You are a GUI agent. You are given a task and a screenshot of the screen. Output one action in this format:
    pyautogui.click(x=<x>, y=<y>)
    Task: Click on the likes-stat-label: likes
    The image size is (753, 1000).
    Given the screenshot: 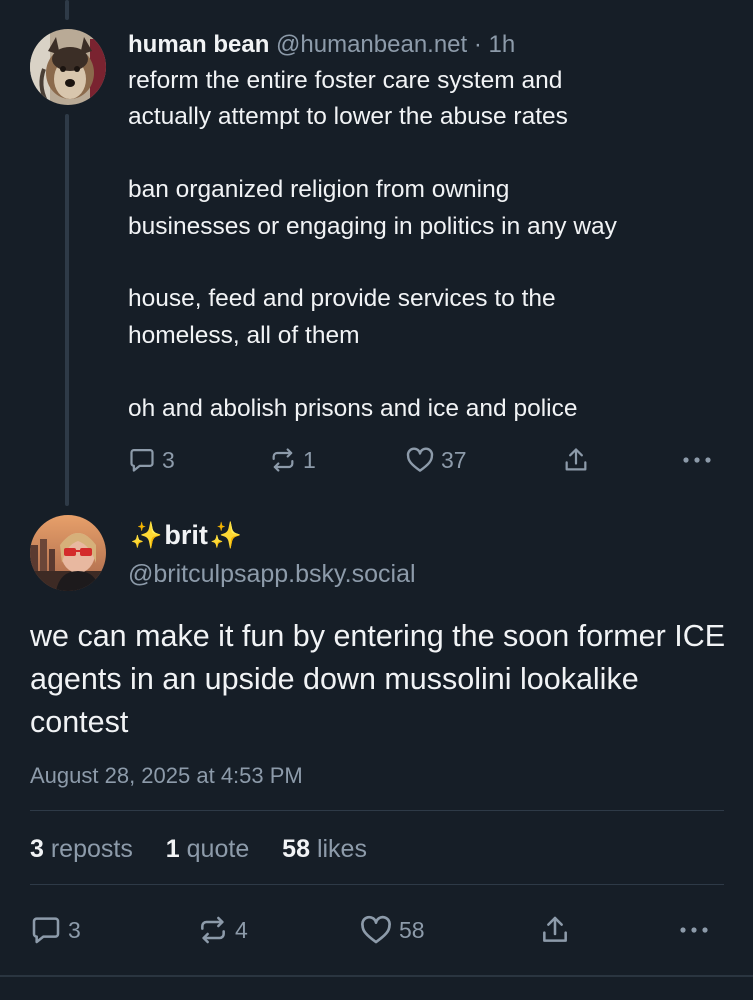 What is the action you would take?
    pyautogui.click(x=341, y=849)
    